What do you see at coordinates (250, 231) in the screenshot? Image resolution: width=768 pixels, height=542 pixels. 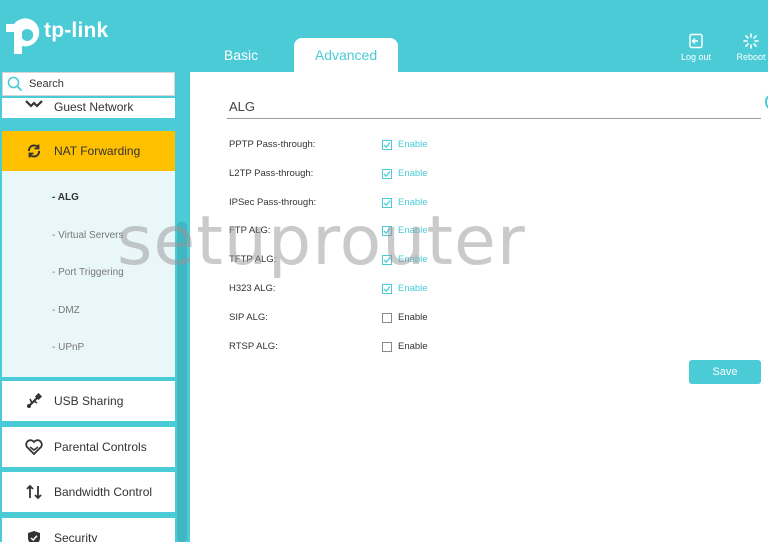 I see `alg-row-label: FTP ALG:` at bounding box center [250, 231].